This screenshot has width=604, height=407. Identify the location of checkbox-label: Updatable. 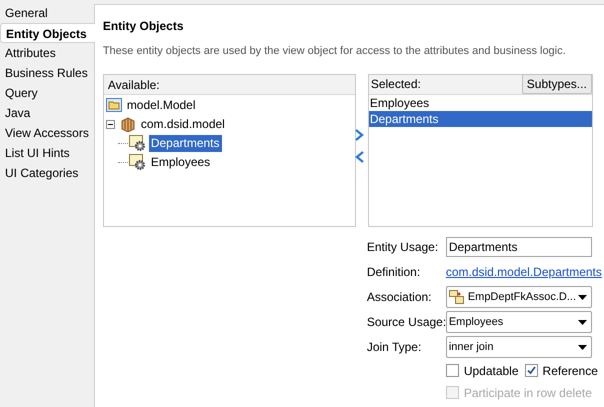
(491, 371).